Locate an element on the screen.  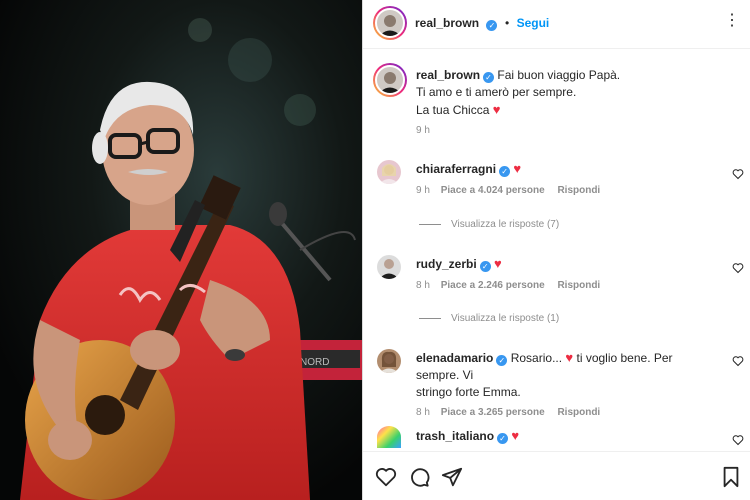
comment-meta: 8 h Piace a 3.265 persone Rispondi is located at coordinates (561, 412).